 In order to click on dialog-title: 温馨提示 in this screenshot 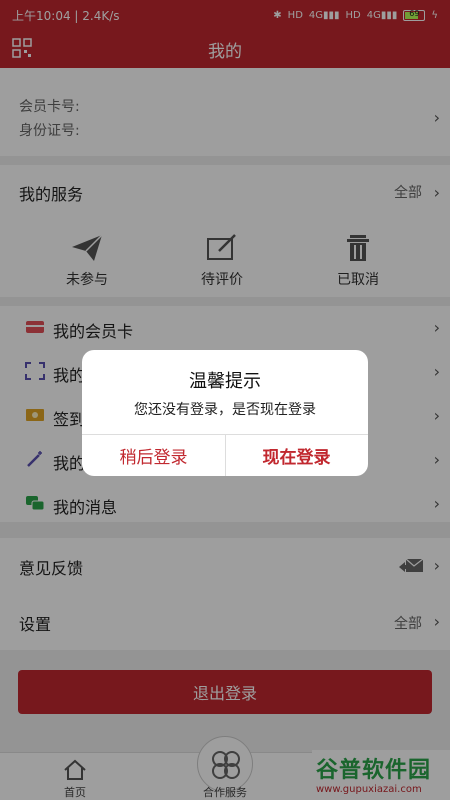, I will do `click(225, 381)`.